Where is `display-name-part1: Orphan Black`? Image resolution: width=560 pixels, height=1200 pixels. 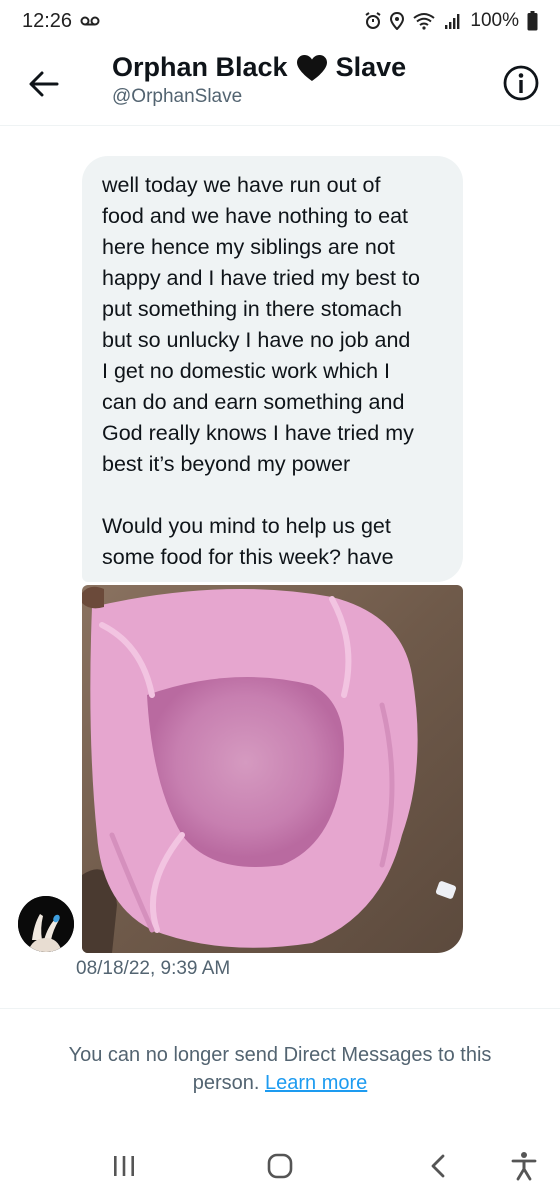 display-name-part1: Orphan Black is located at coordinates (200, 67).